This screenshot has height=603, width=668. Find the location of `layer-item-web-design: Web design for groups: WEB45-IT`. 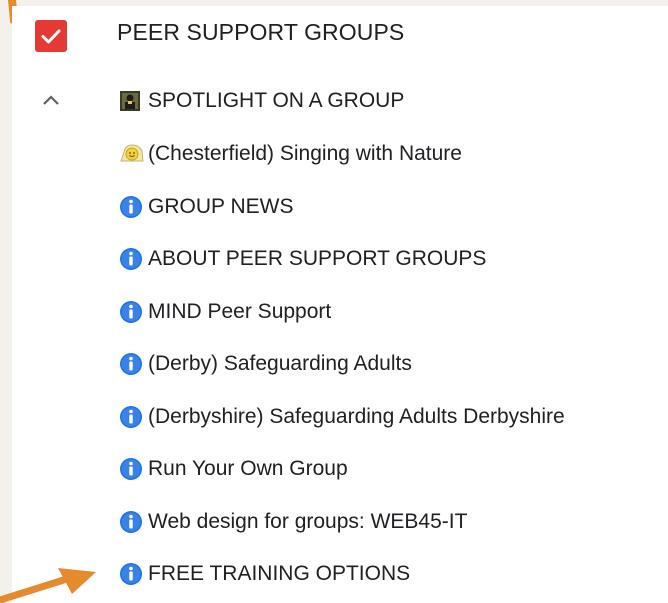

layer-item-web-design: Web design for groups: WEB45-IT is located at coordinates (293, 522).